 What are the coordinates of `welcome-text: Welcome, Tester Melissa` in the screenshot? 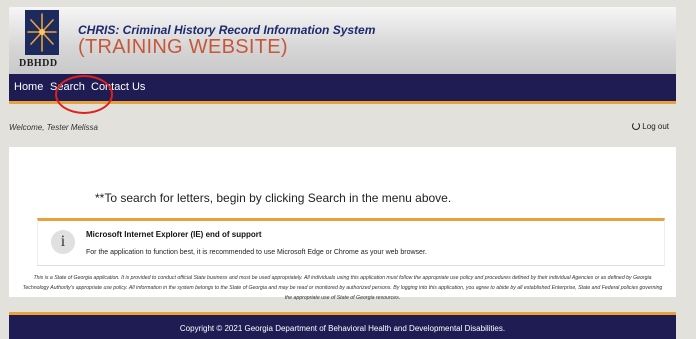 It's located at (53, 127).